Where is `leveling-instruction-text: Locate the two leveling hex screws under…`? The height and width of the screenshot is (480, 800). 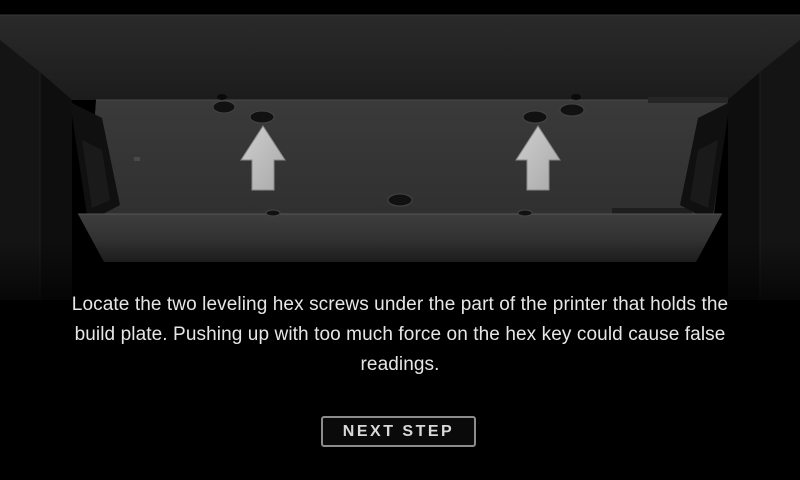
leveling-instruction-text: Locate the two leveling hex screws under… is located at coordinates (400, 334).